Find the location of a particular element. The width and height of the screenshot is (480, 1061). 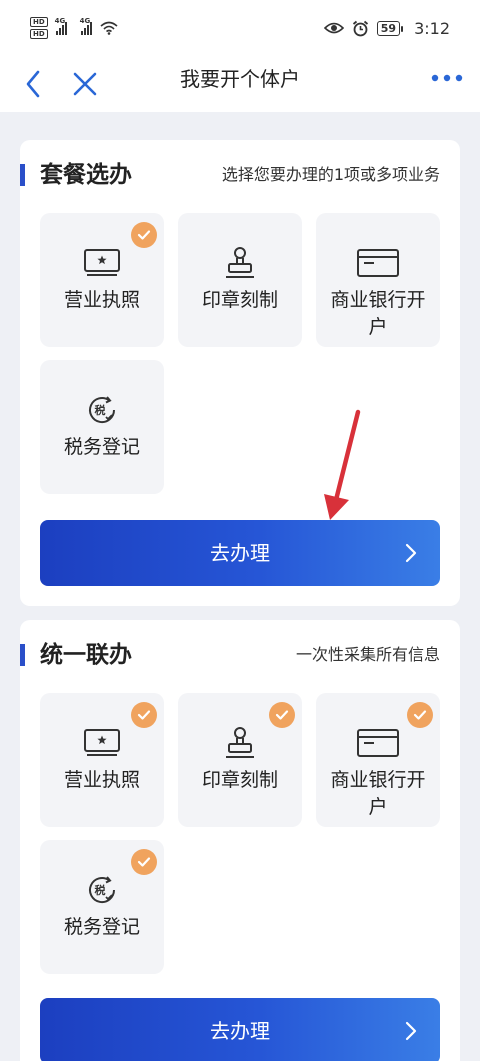

nav-bar: 我要开个体户 is located at coordinates (240, 84).